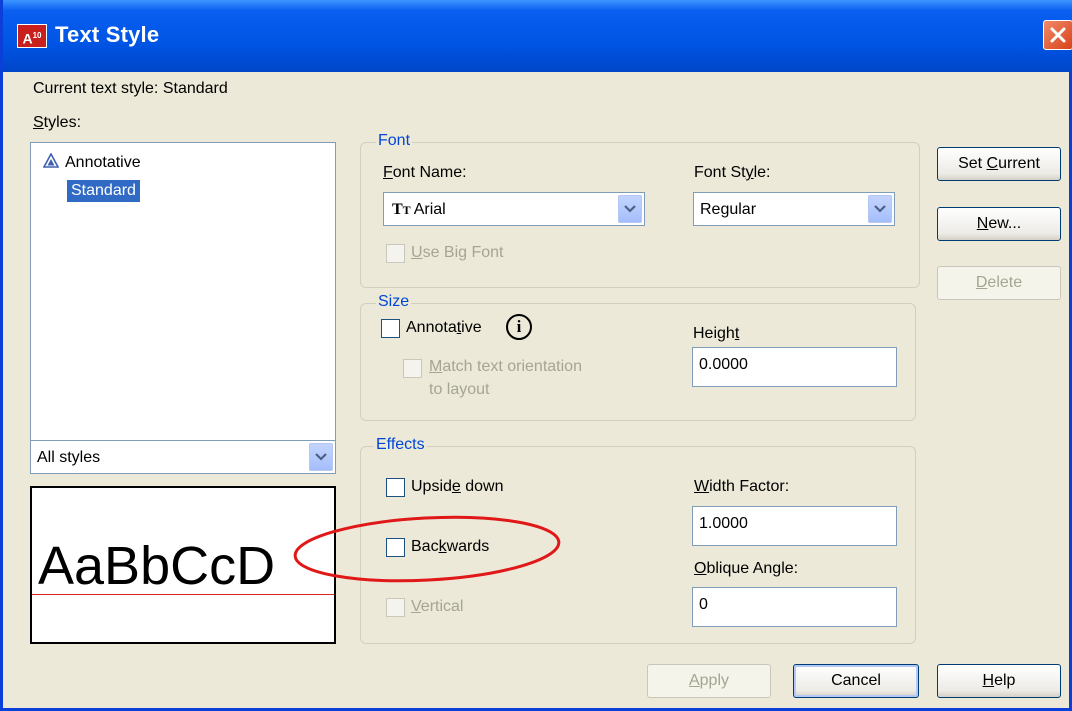 Image resolution: width=1072 pixels, height=711 pixels. Describe the element at coordinates (999, 681) in the screenshot. I see `help-button: Help` at that location.